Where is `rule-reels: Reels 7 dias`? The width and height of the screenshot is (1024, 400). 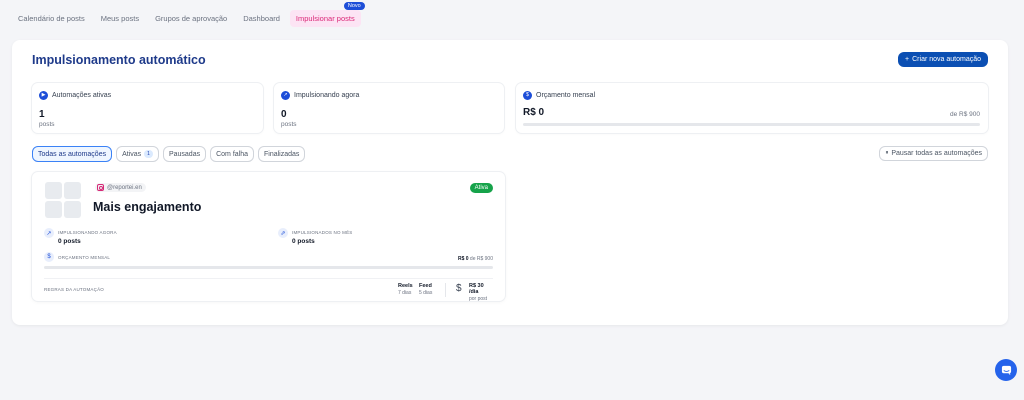 rule-reels: Reels 7 dias is located at coordinates (405, 289).